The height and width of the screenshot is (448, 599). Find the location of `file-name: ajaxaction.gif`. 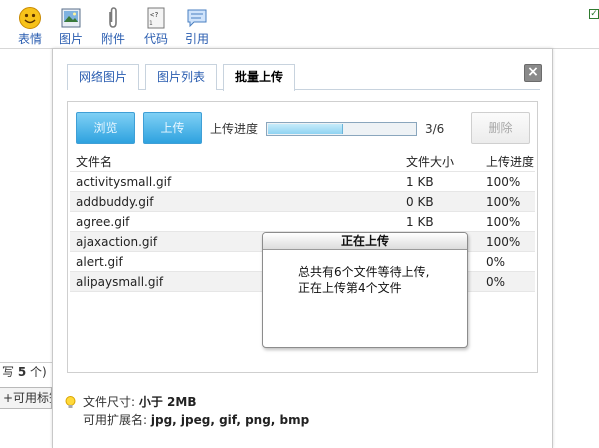

file-name: ajaxaction.gif is located at coordinates (117, 242).